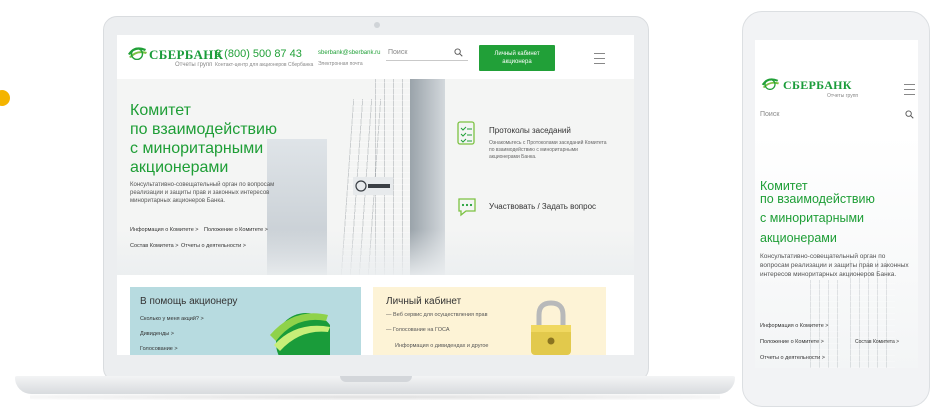 Image resolution: width=934 pixels, height=411 pixels. What do you see at coordinates (530, 130) in the screenshot?
I see `feature-protocols-title: Протоколы заседаний` at bounding box center [530, 130].